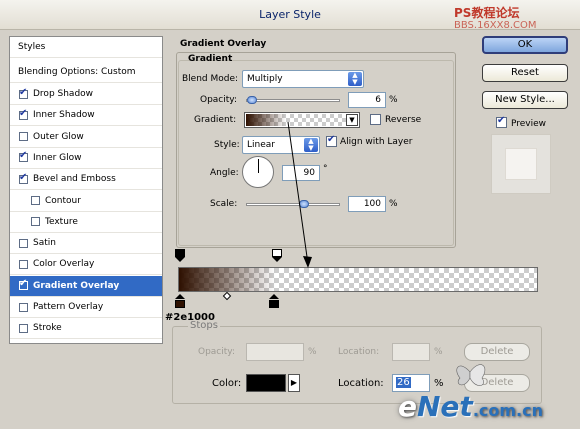  I want to click on color-location-label: Location:, so click(361, 383).